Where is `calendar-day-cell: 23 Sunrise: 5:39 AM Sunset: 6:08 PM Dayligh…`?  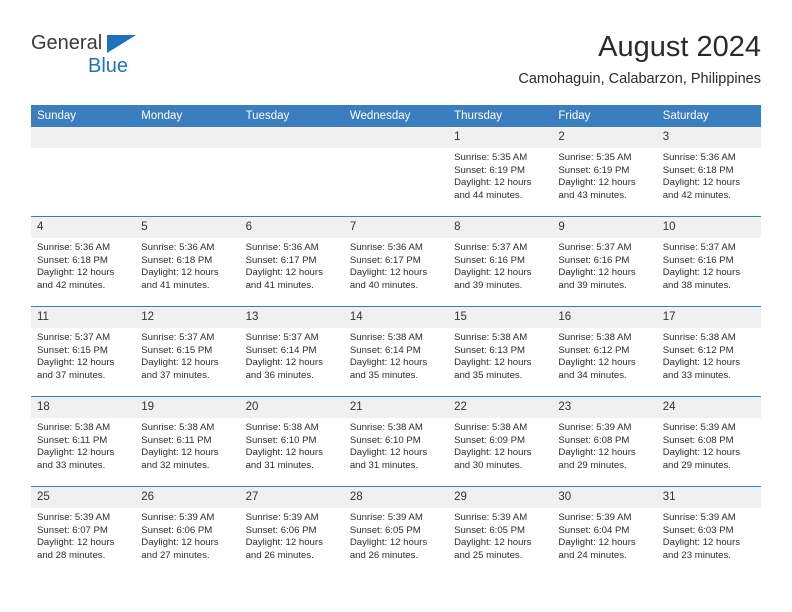 calendar-day-cell: 23 Sunrise: 5:39 AM Sunset: 6:08 PM Dayligh… is located at coordinates (604, 441).